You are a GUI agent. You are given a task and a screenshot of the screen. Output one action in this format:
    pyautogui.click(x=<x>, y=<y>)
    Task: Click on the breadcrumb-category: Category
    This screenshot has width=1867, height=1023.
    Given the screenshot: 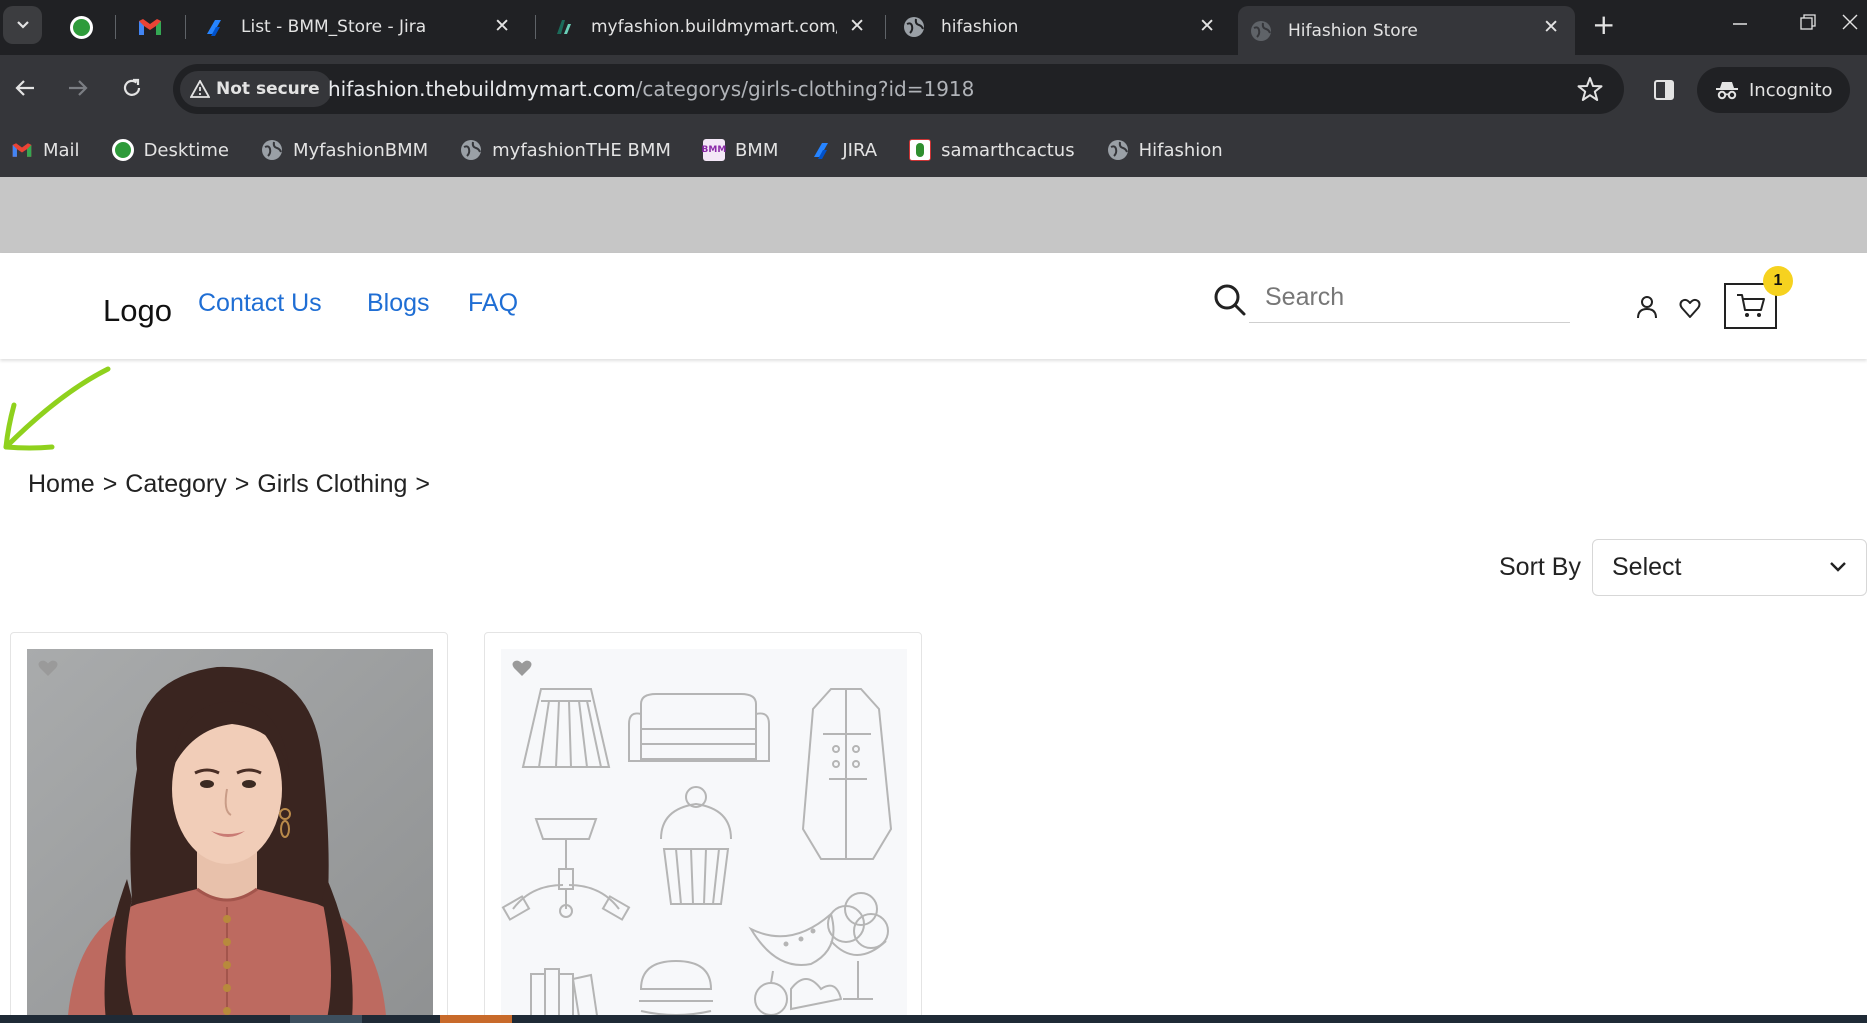 What is the action you would take?
    pyautogui.click(x=175, y=484)
    